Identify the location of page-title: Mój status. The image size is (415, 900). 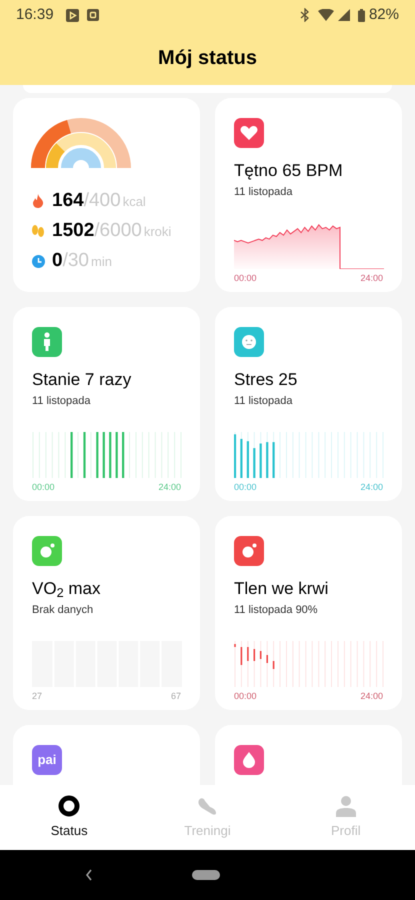
(207, 58).